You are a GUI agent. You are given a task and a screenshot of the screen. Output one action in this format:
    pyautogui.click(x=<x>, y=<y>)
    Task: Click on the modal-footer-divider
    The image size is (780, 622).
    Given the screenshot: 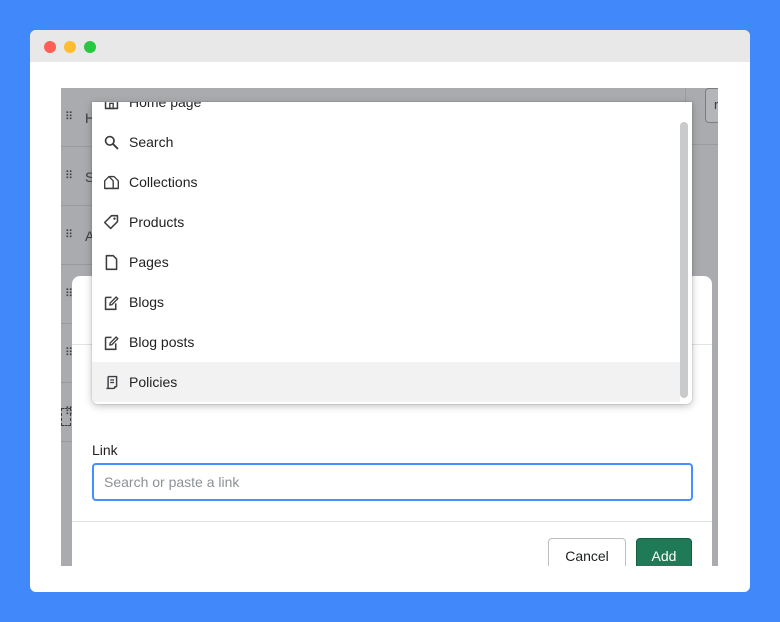 What is the action you would take?
    pyautogui.click(x=392, y=521)
    